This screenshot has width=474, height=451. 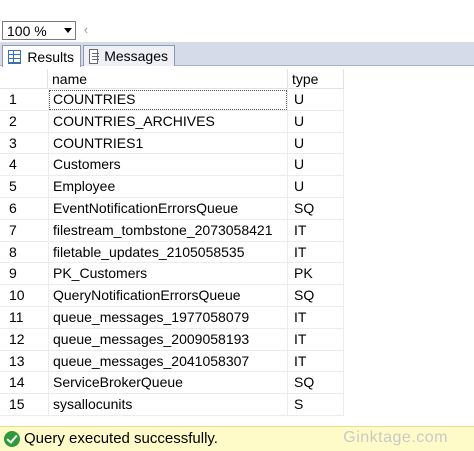 I want to click on table-row: 5 Employee U, so click(x=172, y=187).